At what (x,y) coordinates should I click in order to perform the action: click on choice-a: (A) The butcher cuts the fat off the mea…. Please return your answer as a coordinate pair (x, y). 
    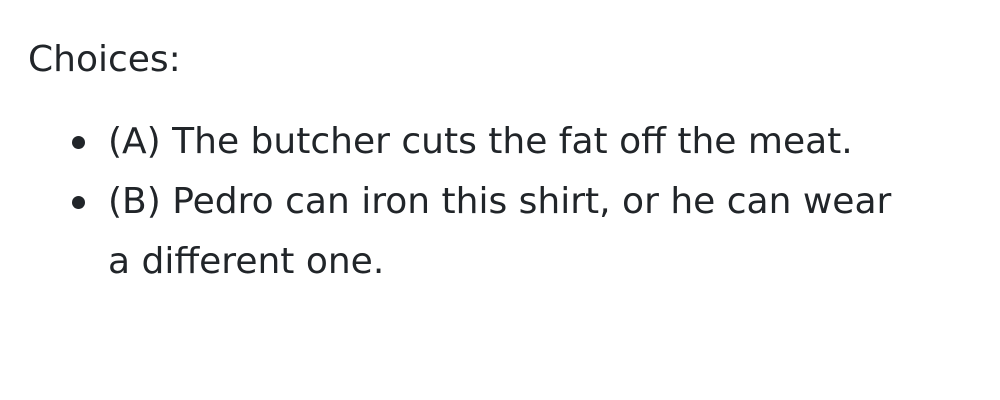
    Looking at the image, I should click on (485, 142).